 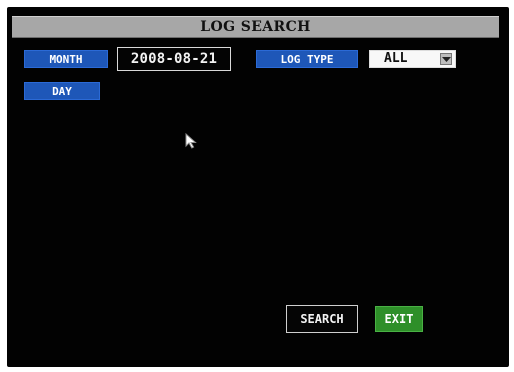 What do you see at coordinates (396, 58) in the screenshot?
I see `log-type-value: ALL` at bounding box center [396, 58].